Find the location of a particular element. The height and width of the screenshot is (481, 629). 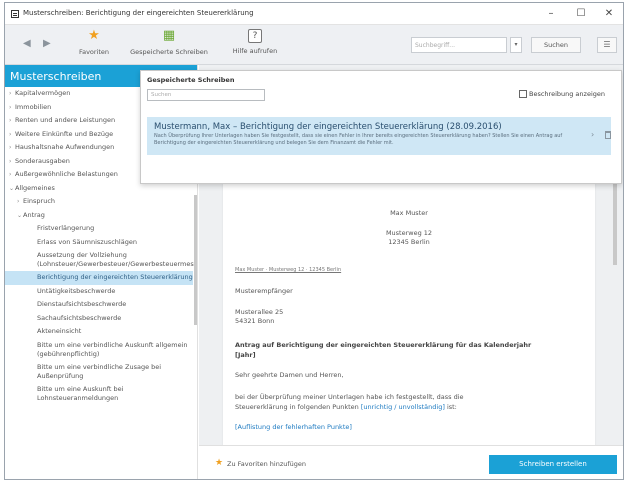

help-button: ? Hilfe aufrufen is located at coordinates (255, 41).